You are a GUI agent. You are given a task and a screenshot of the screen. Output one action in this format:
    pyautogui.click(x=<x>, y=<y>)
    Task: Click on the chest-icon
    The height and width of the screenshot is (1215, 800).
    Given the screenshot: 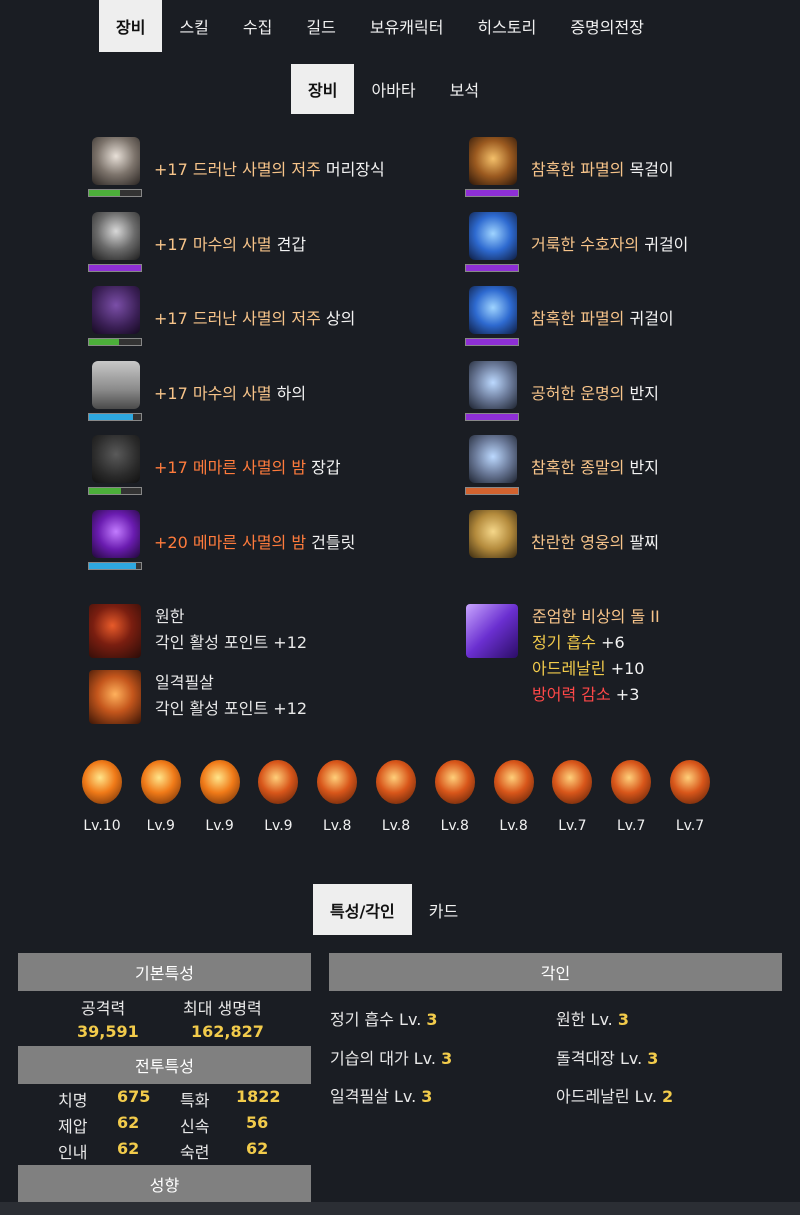 What is the action you would take?
    pyautogui.click(x=116, y=310)
    